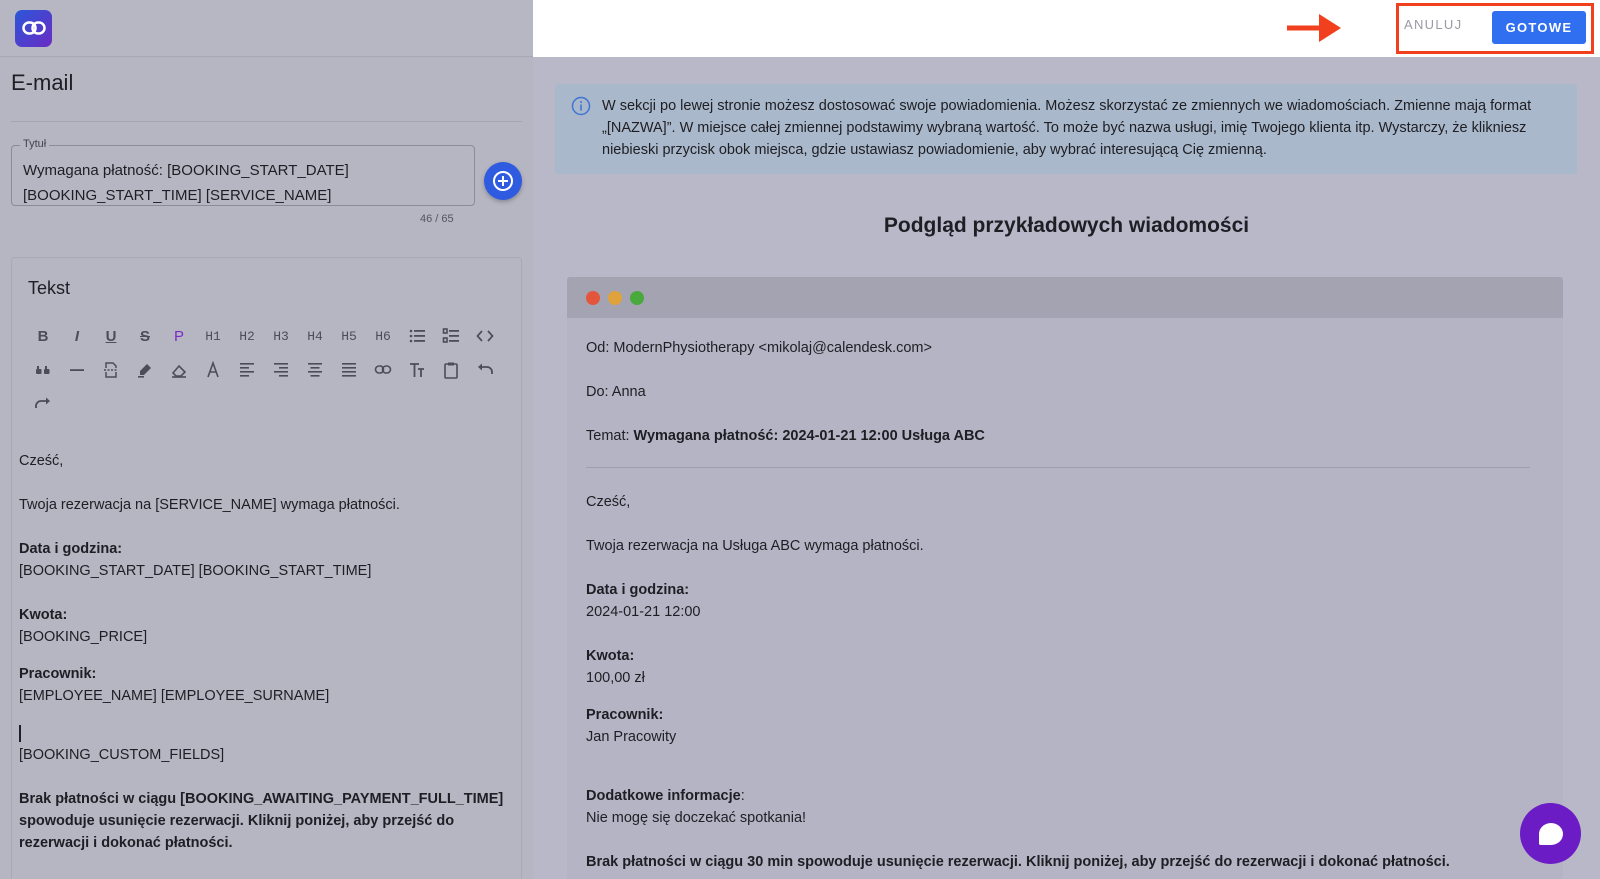  I want to click on align-center-icon, so click(315, 370).